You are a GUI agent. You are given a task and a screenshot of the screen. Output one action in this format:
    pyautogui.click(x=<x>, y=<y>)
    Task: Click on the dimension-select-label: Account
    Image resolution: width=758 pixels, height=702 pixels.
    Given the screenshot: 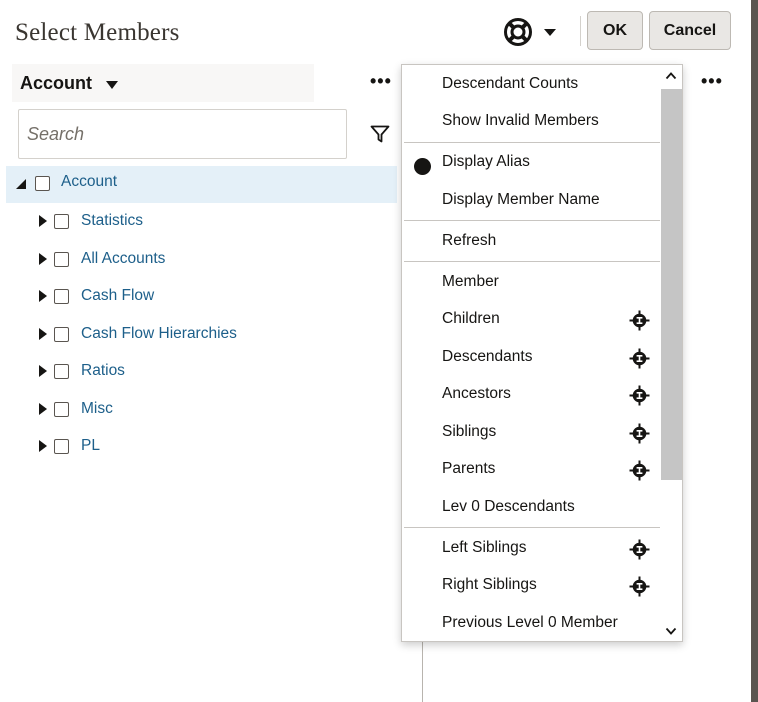 What is the action you would take?
    pyautogui.click(x=56, y=82)
    